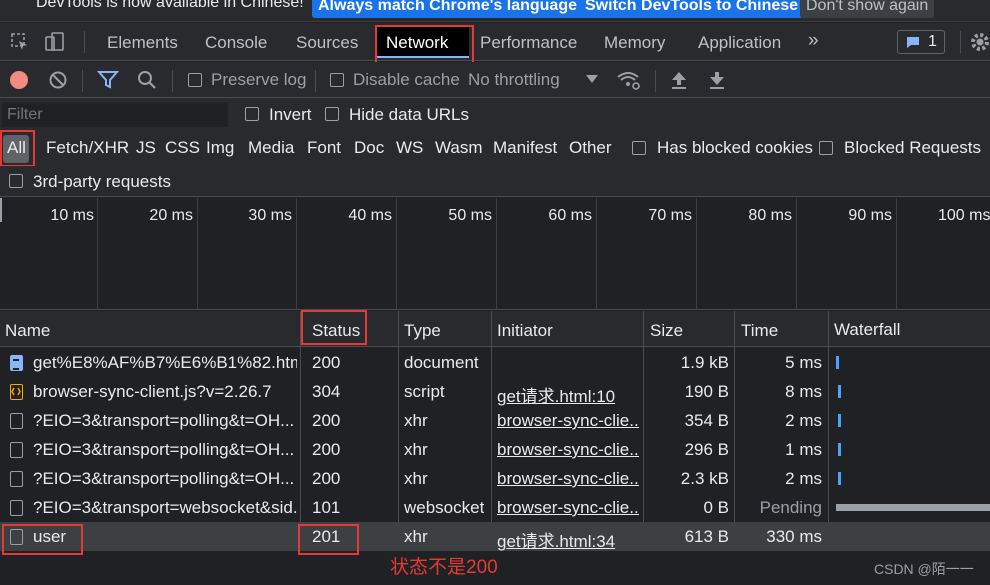 Image resolution: width=990 pixels, height=585 pixels. I want to click on header-size: Size, so click(666, 331).